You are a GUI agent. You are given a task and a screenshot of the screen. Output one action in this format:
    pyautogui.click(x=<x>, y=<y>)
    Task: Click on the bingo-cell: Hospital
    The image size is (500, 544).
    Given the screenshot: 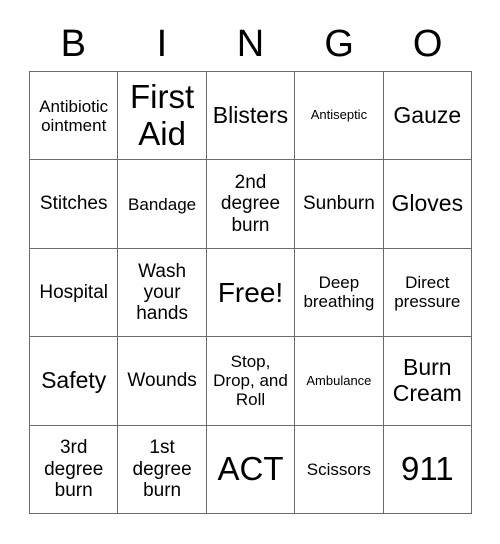 What is the action you would take?
    pyautogui.click(x=74, y=293)
    